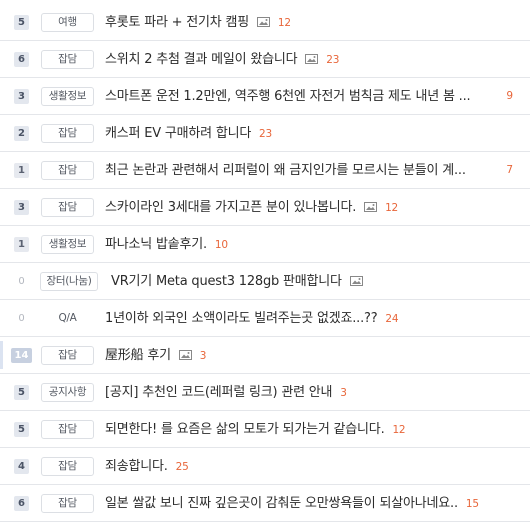 The image size is (530, 531). I want to click on post-title: 屋形船 후기, so click(138, 355).